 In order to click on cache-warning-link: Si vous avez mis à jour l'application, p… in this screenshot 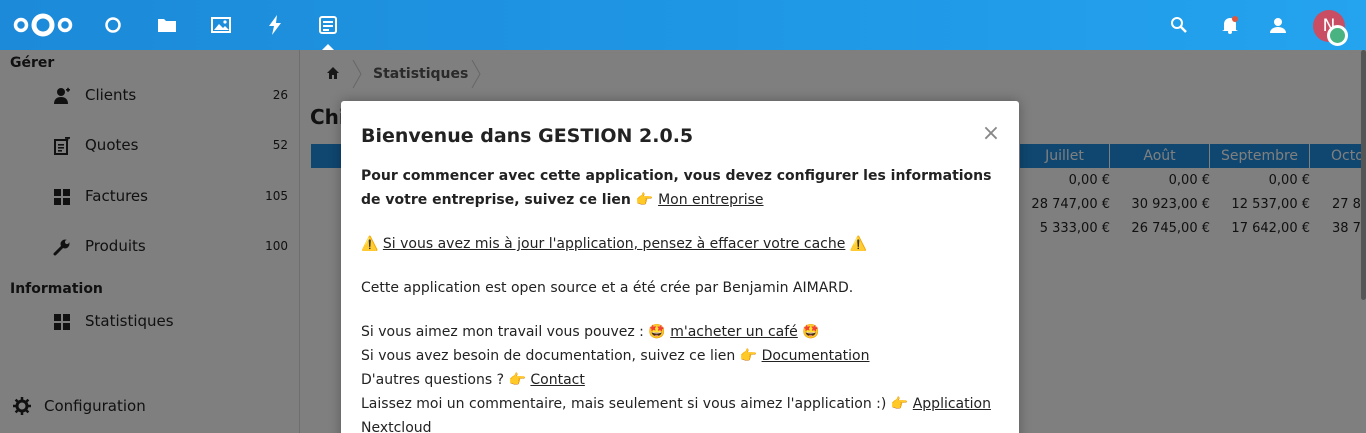, I will do `click(614, 244)`.